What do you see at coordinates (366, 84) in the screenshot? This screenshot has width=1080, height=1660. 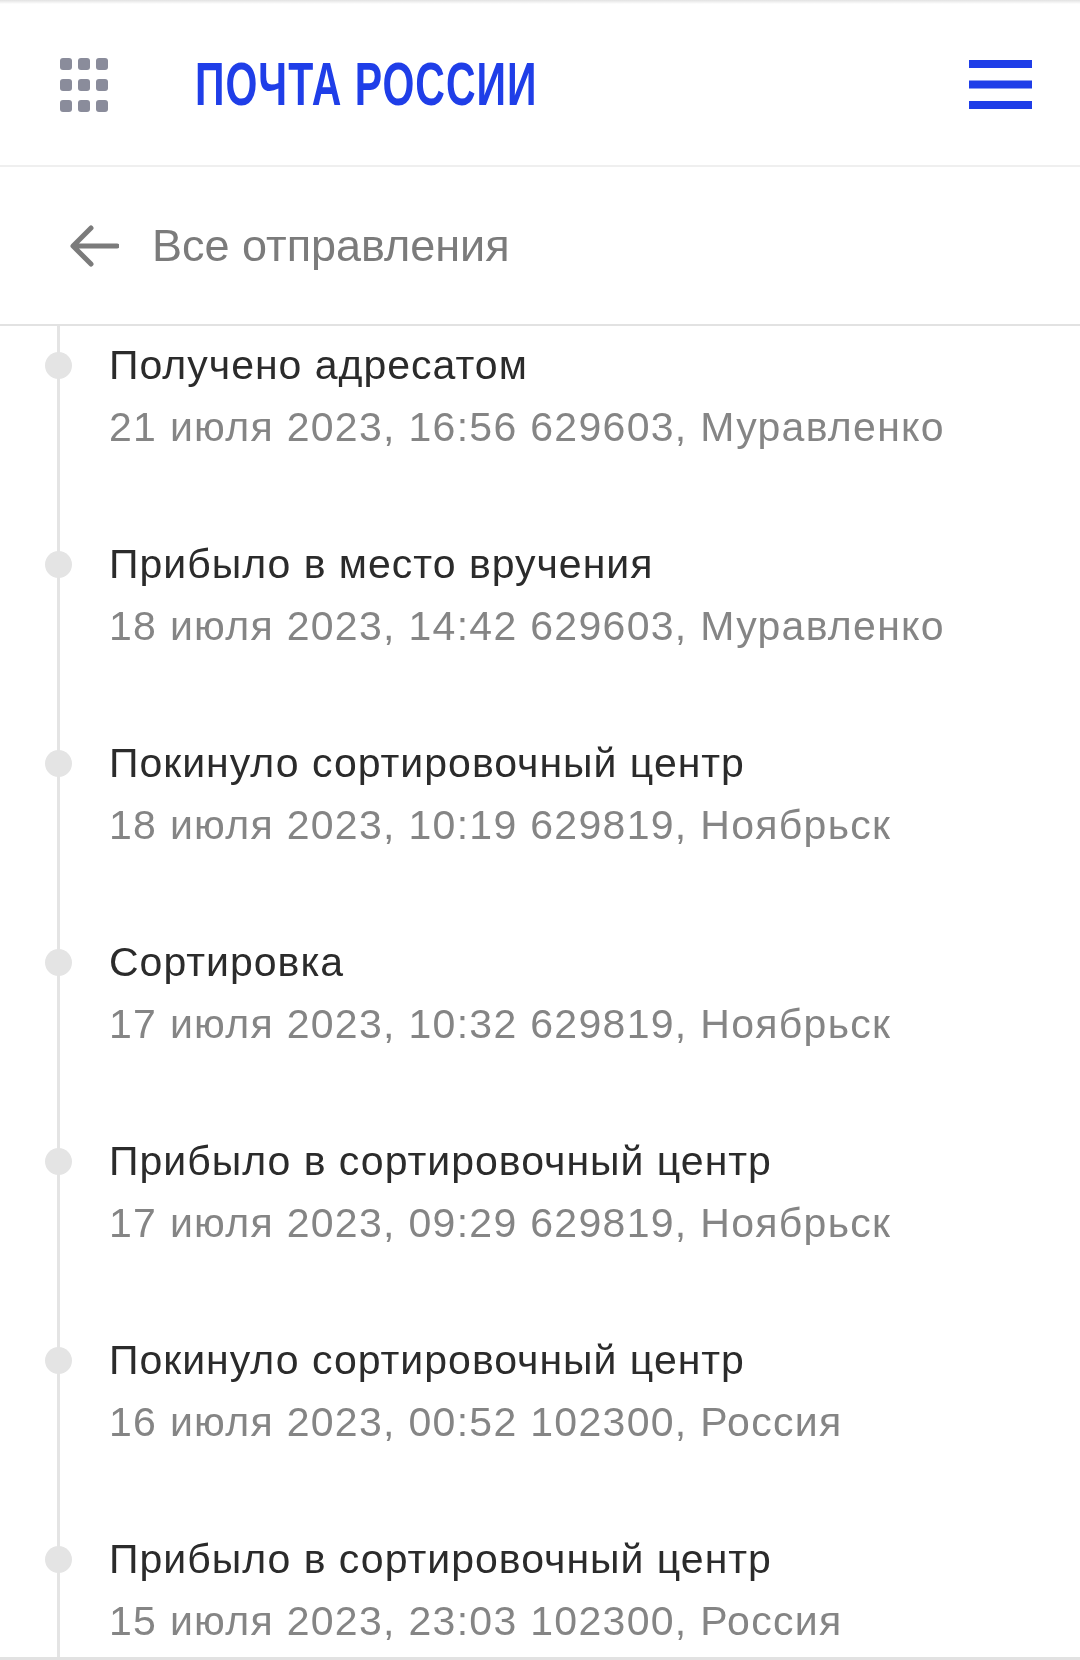 I see `brand-logo: ПОЧТА РОССИИ` at bounding box center [366, 84].